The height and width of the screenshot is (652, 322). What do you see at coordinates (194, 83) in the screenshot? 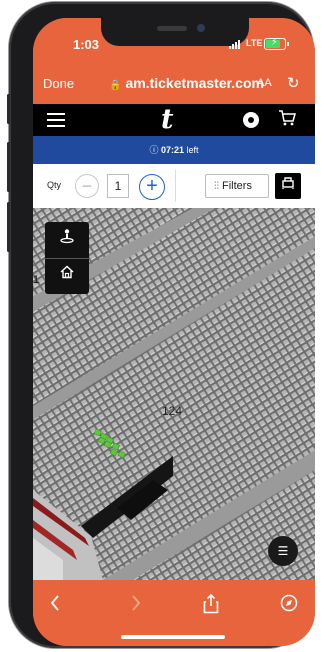
I see `url-text: am.ticketmaster.com` at bounding box center [194, 83].